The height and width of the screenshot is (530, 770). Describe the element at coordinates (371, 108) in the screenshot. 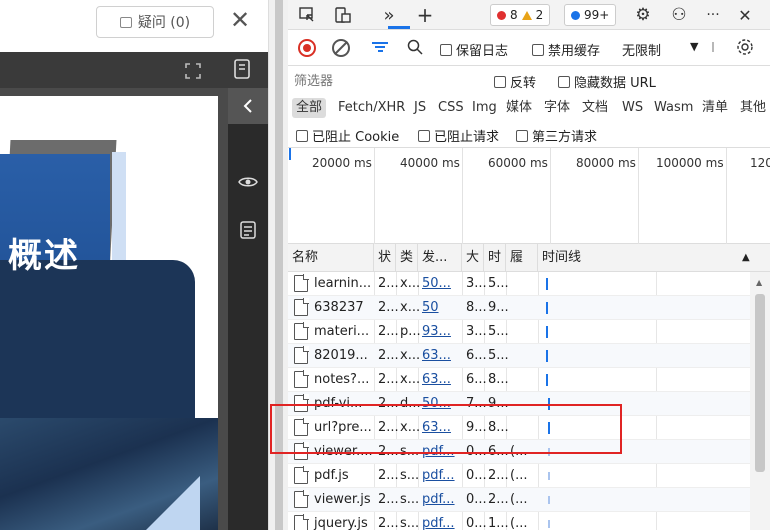

I see `type-filter-fetch-xhr: Fetch/XHR` at that location.